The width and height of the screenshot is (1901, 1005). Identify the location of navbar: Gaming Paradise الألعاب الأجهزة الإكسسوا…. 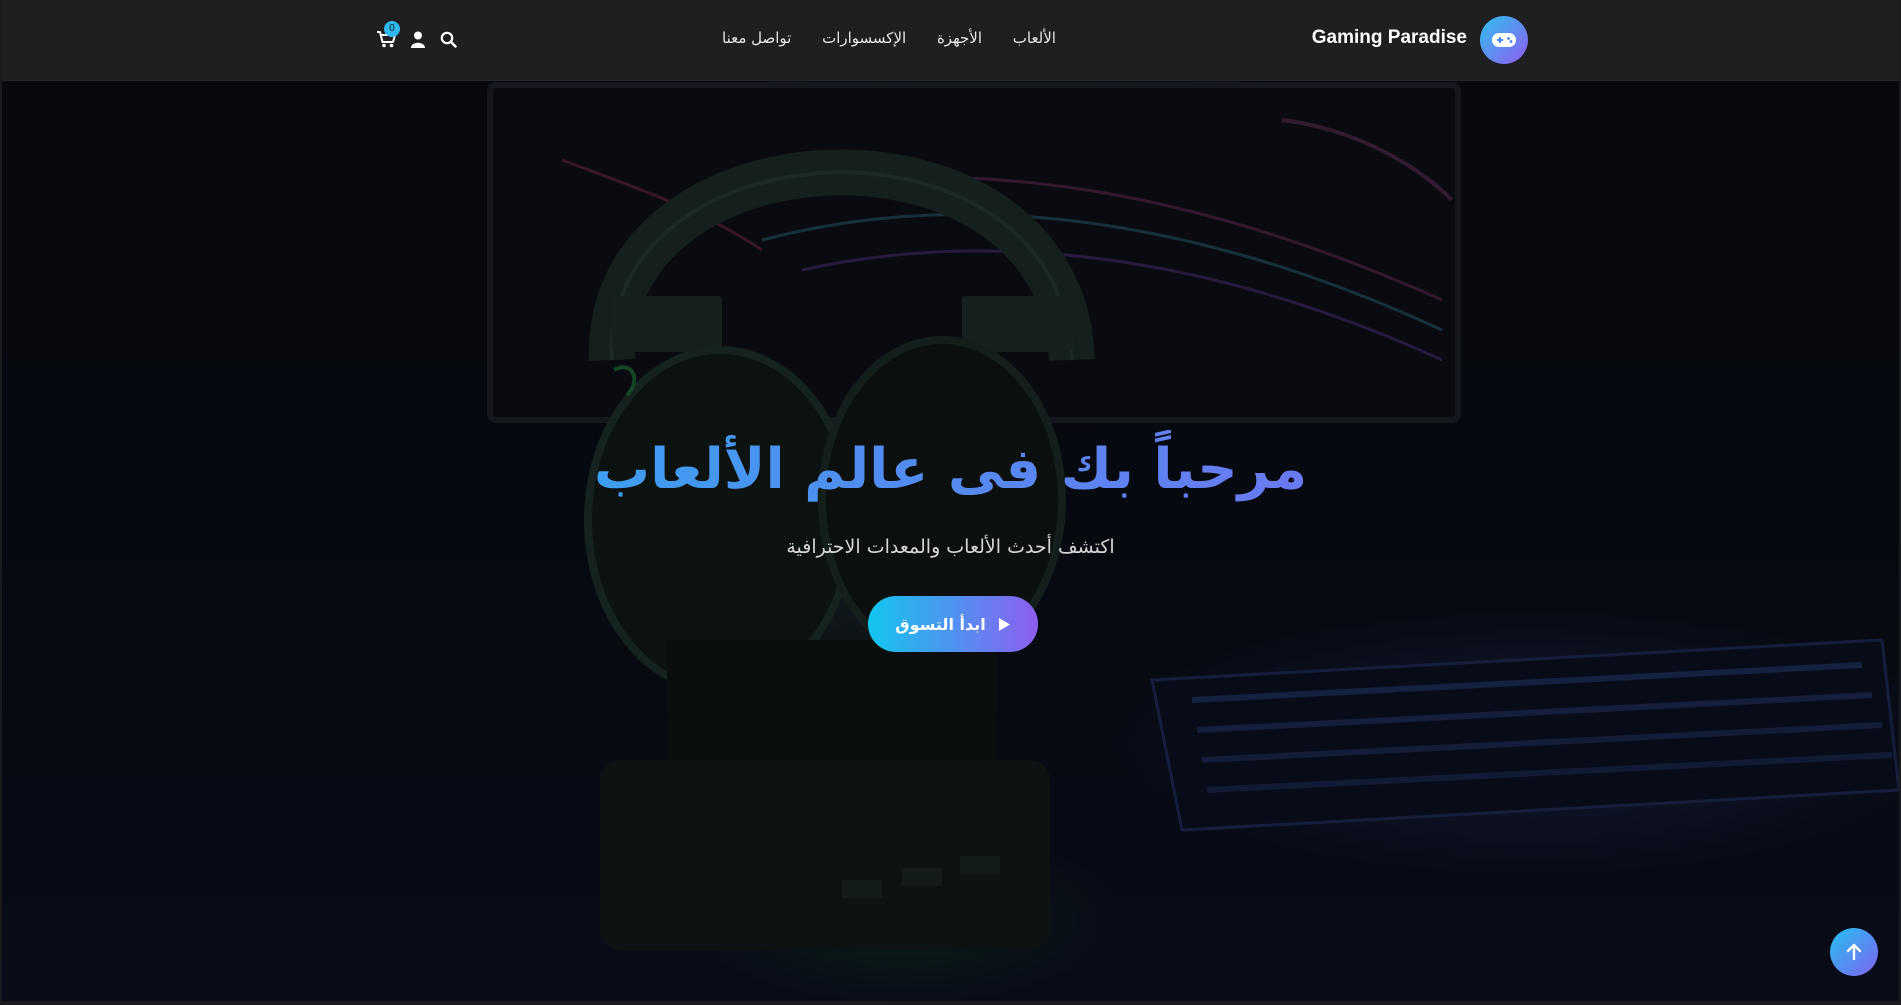
(950, 40).